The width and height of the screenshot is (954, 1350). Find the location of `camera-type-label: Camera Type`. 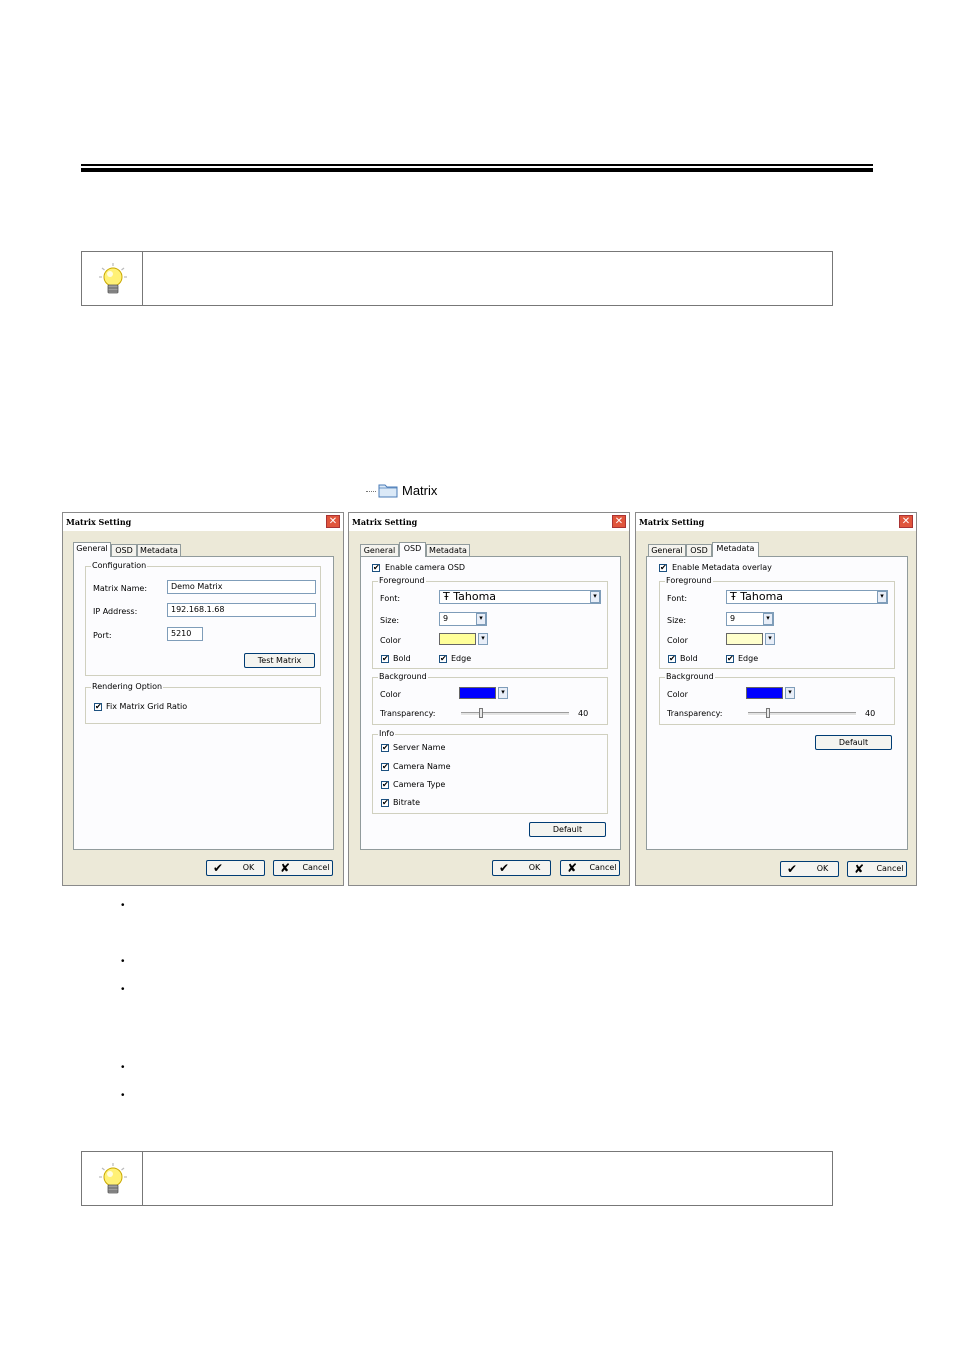

camera-type-label: Camera Type is located at coordinates (419, 784).